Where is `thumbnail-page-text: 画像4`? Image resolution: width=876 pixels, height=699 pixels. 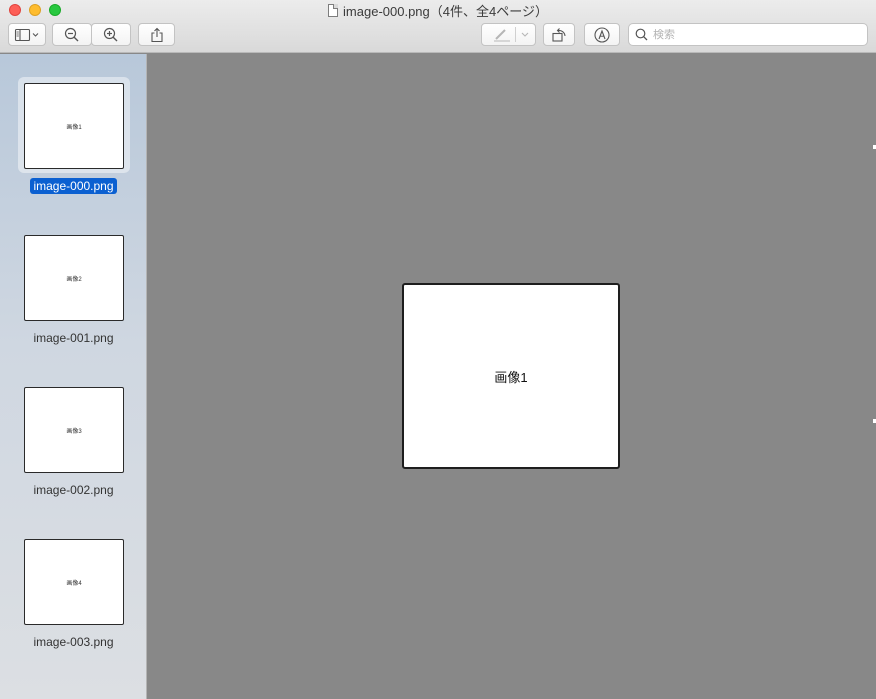 thumbnail-page-text: 画像4 is located at coordinates (74, 583).